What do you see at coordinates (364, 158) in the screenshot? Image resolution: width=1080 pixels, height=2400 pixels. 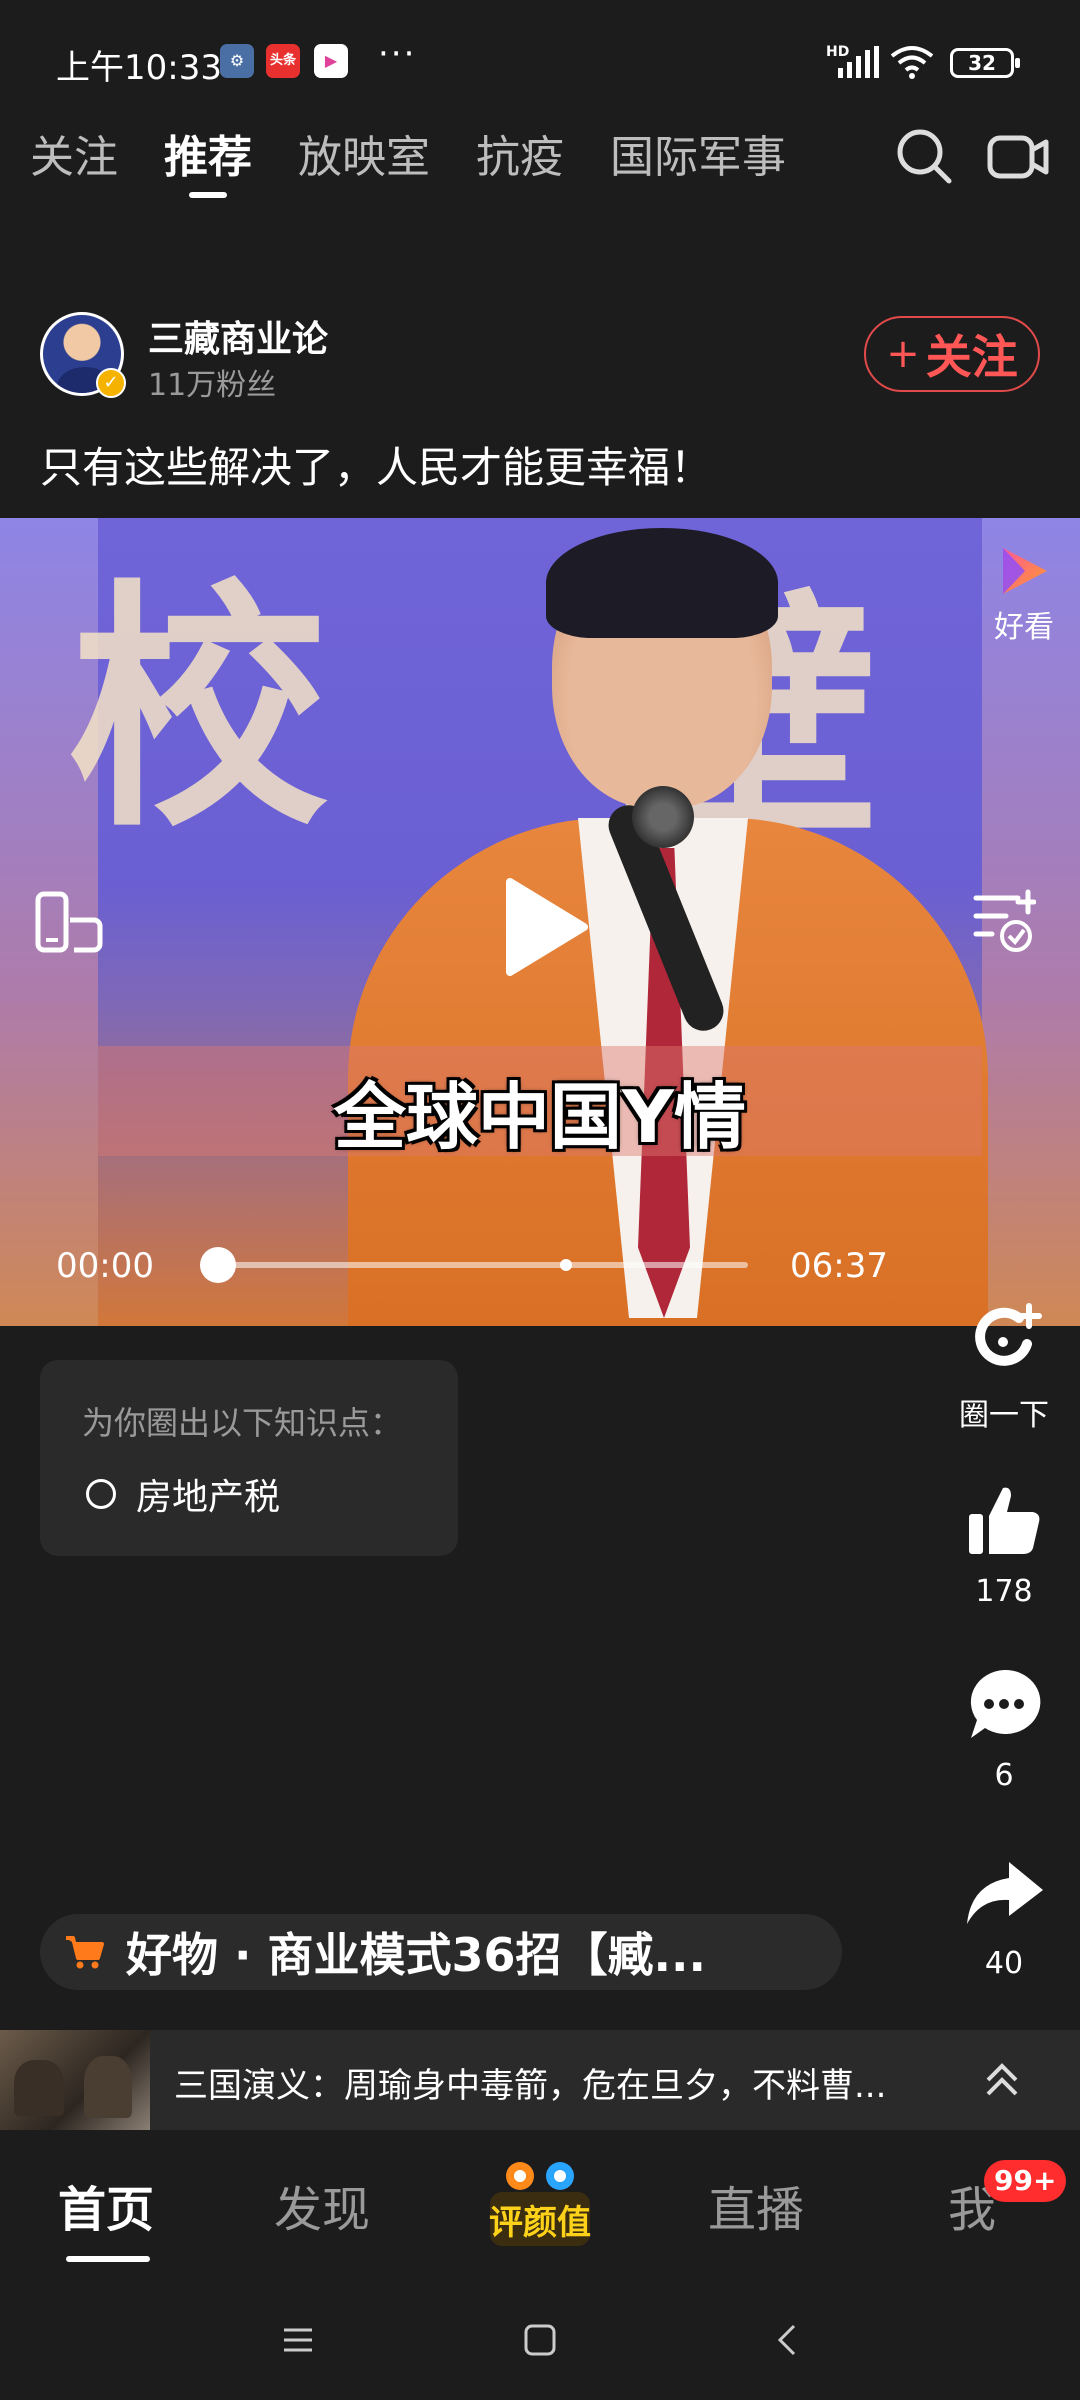 I see `tab-cinema: 放映室` at bounding box center [364, 158].